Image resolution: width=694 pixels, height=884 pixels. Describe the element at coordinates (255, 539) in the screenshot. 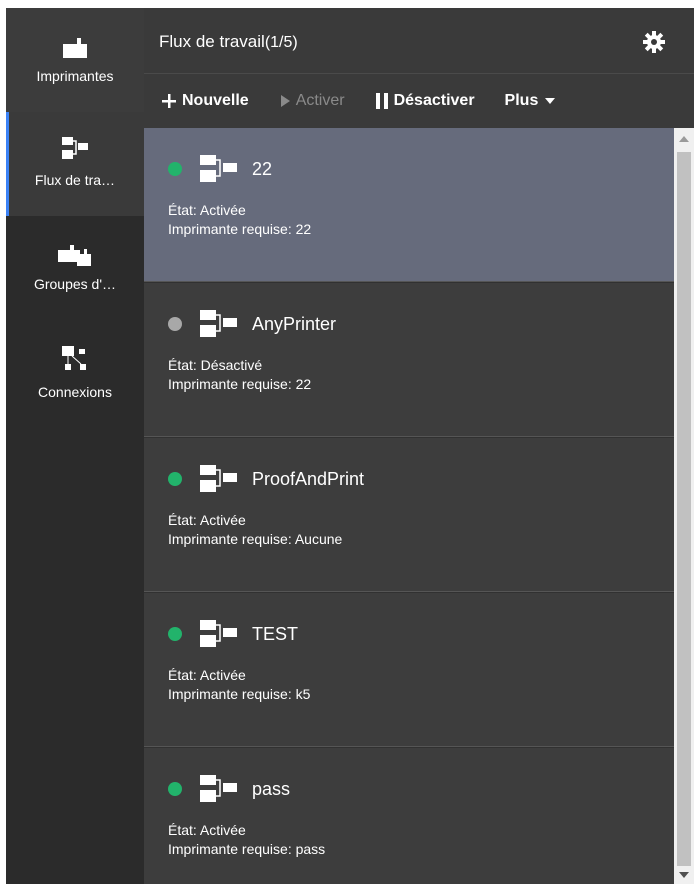

I see `workflow-required-printer: Imprimante requise: Aucune` at that location.